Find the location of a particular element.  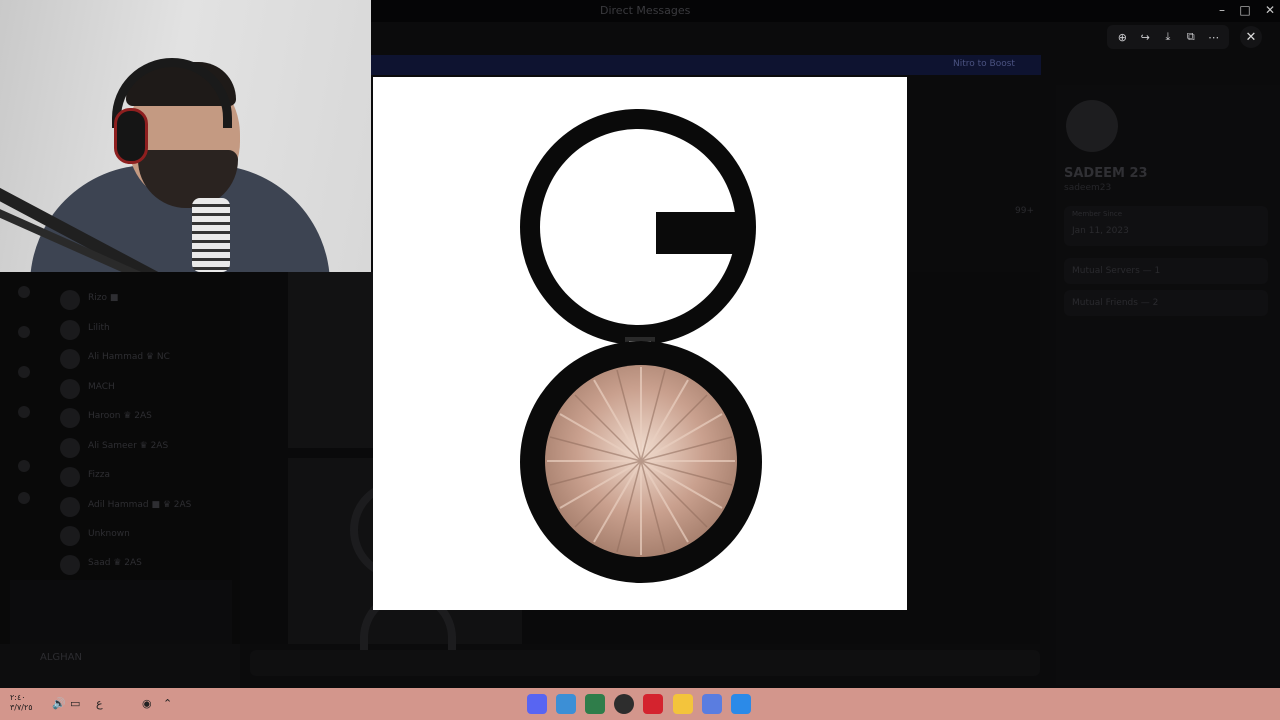

dm-item: Ali Sameer ♛ 2AS is located at coordinates (146, 448).